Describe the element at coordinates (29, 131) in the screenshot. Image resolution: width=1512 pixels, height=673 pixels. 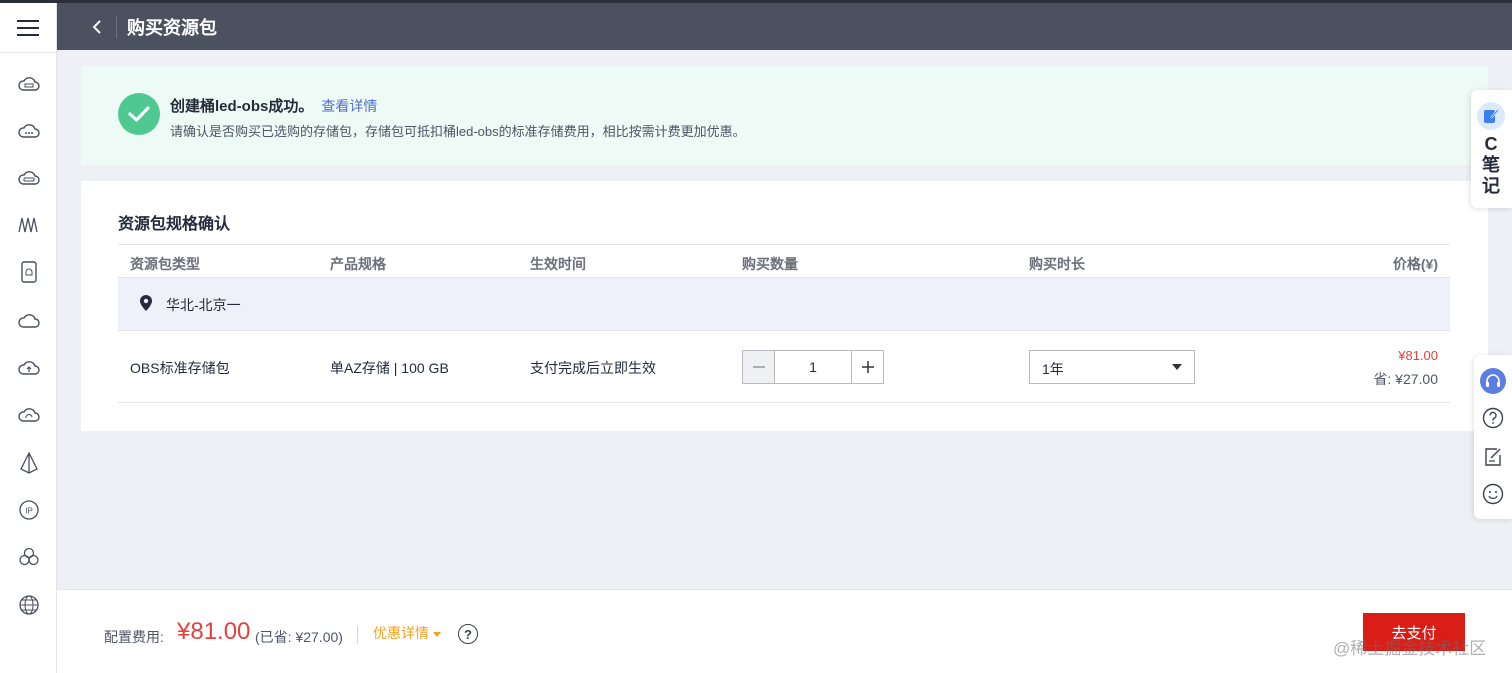
I see `cloud-more-icon` at that location.